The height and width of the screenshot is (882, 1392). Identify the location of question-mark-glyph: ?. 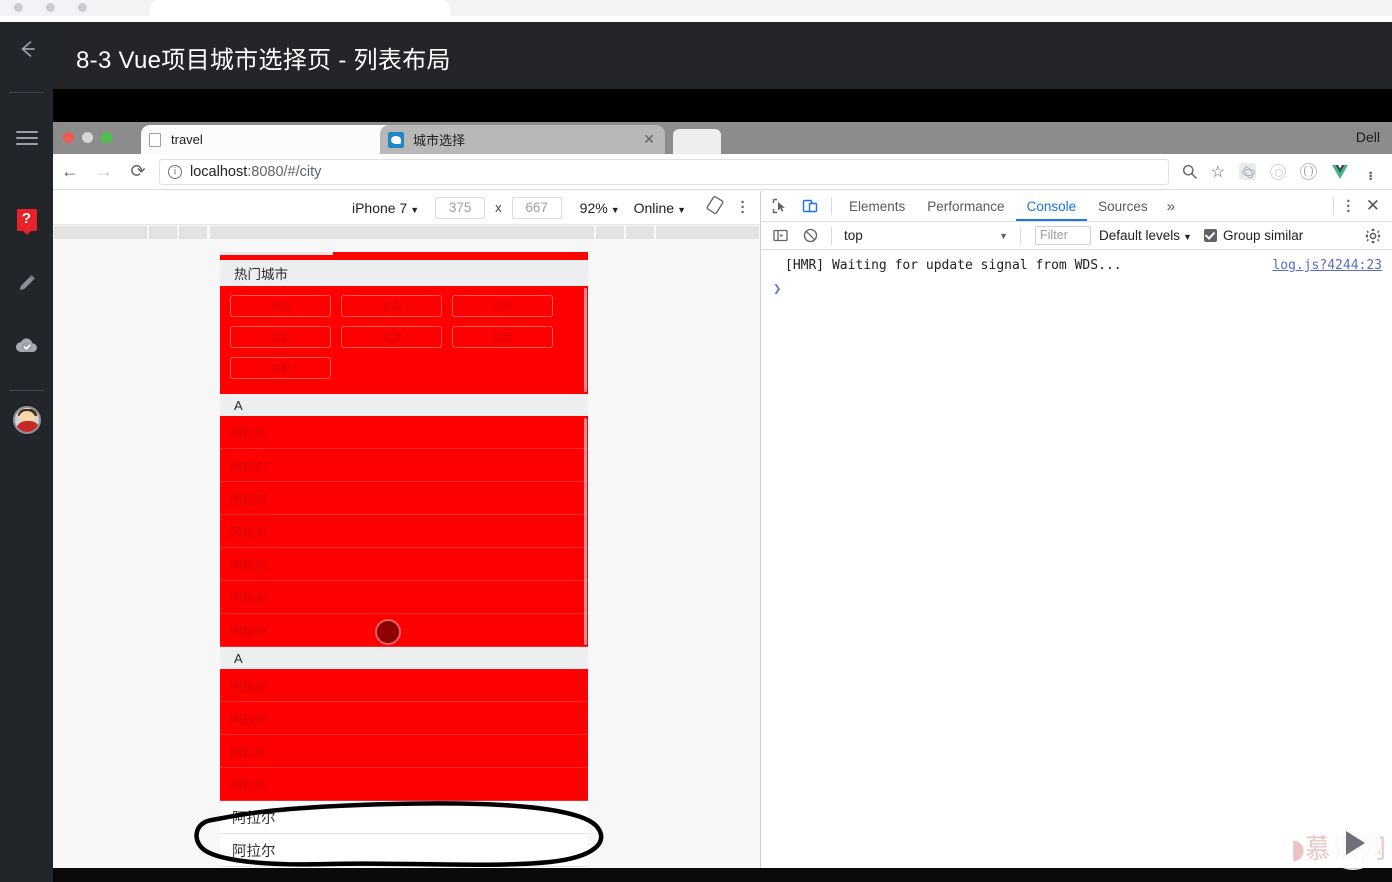
(26, 222).